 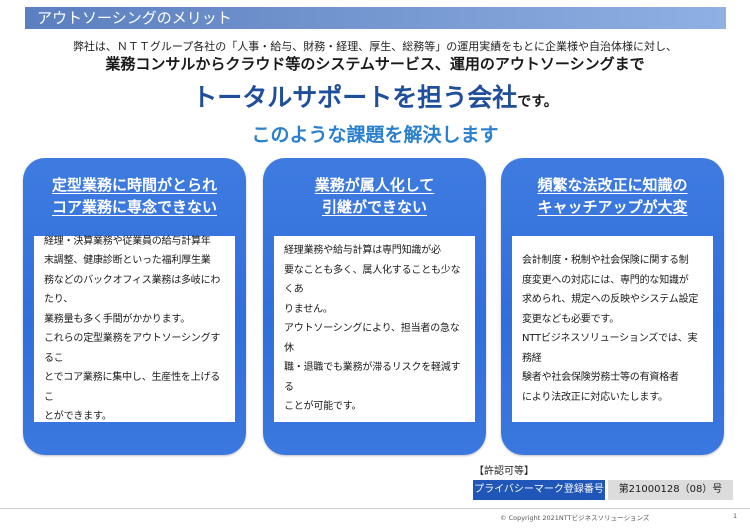 I want to click on permit-number-cell: 第21000128（08）号, so click(x=670, y=490).